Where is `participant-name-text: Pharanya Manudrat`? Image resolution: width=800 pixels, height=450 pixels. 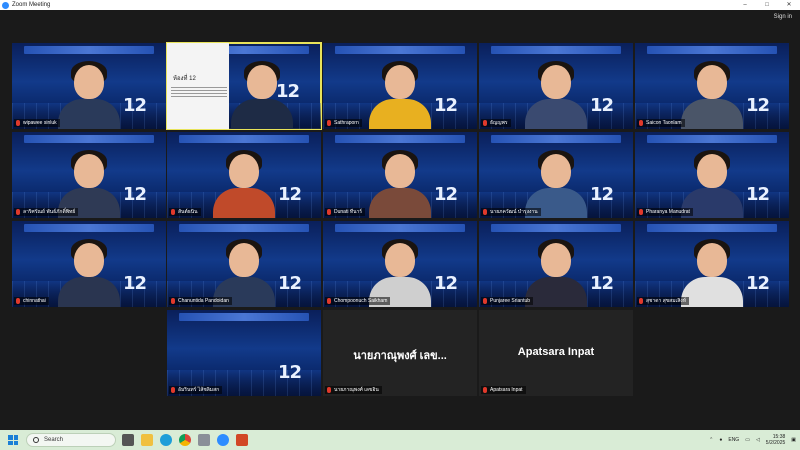
participant-name-text: Pharanya Manudrat is located at coordinates (668, 212).